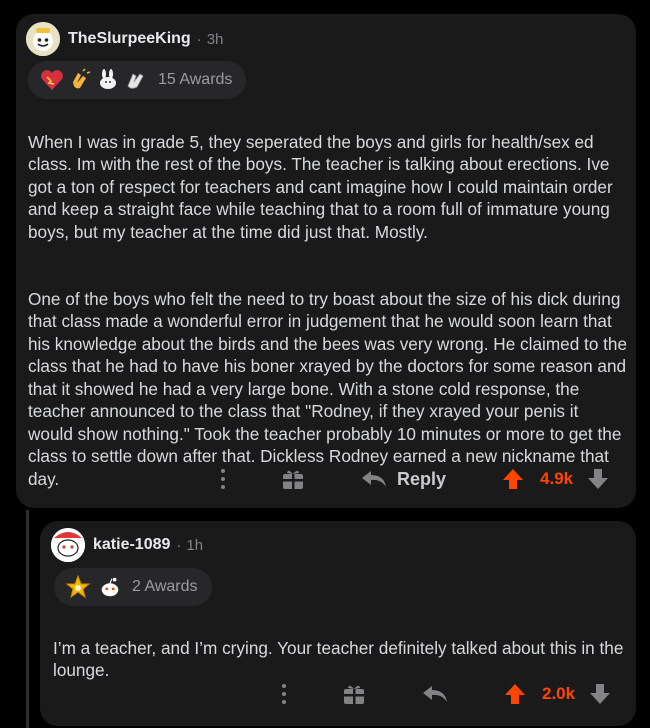 The width and height of the screenshot is (650, 728). I want to click on reply-button, so click(435, 694).